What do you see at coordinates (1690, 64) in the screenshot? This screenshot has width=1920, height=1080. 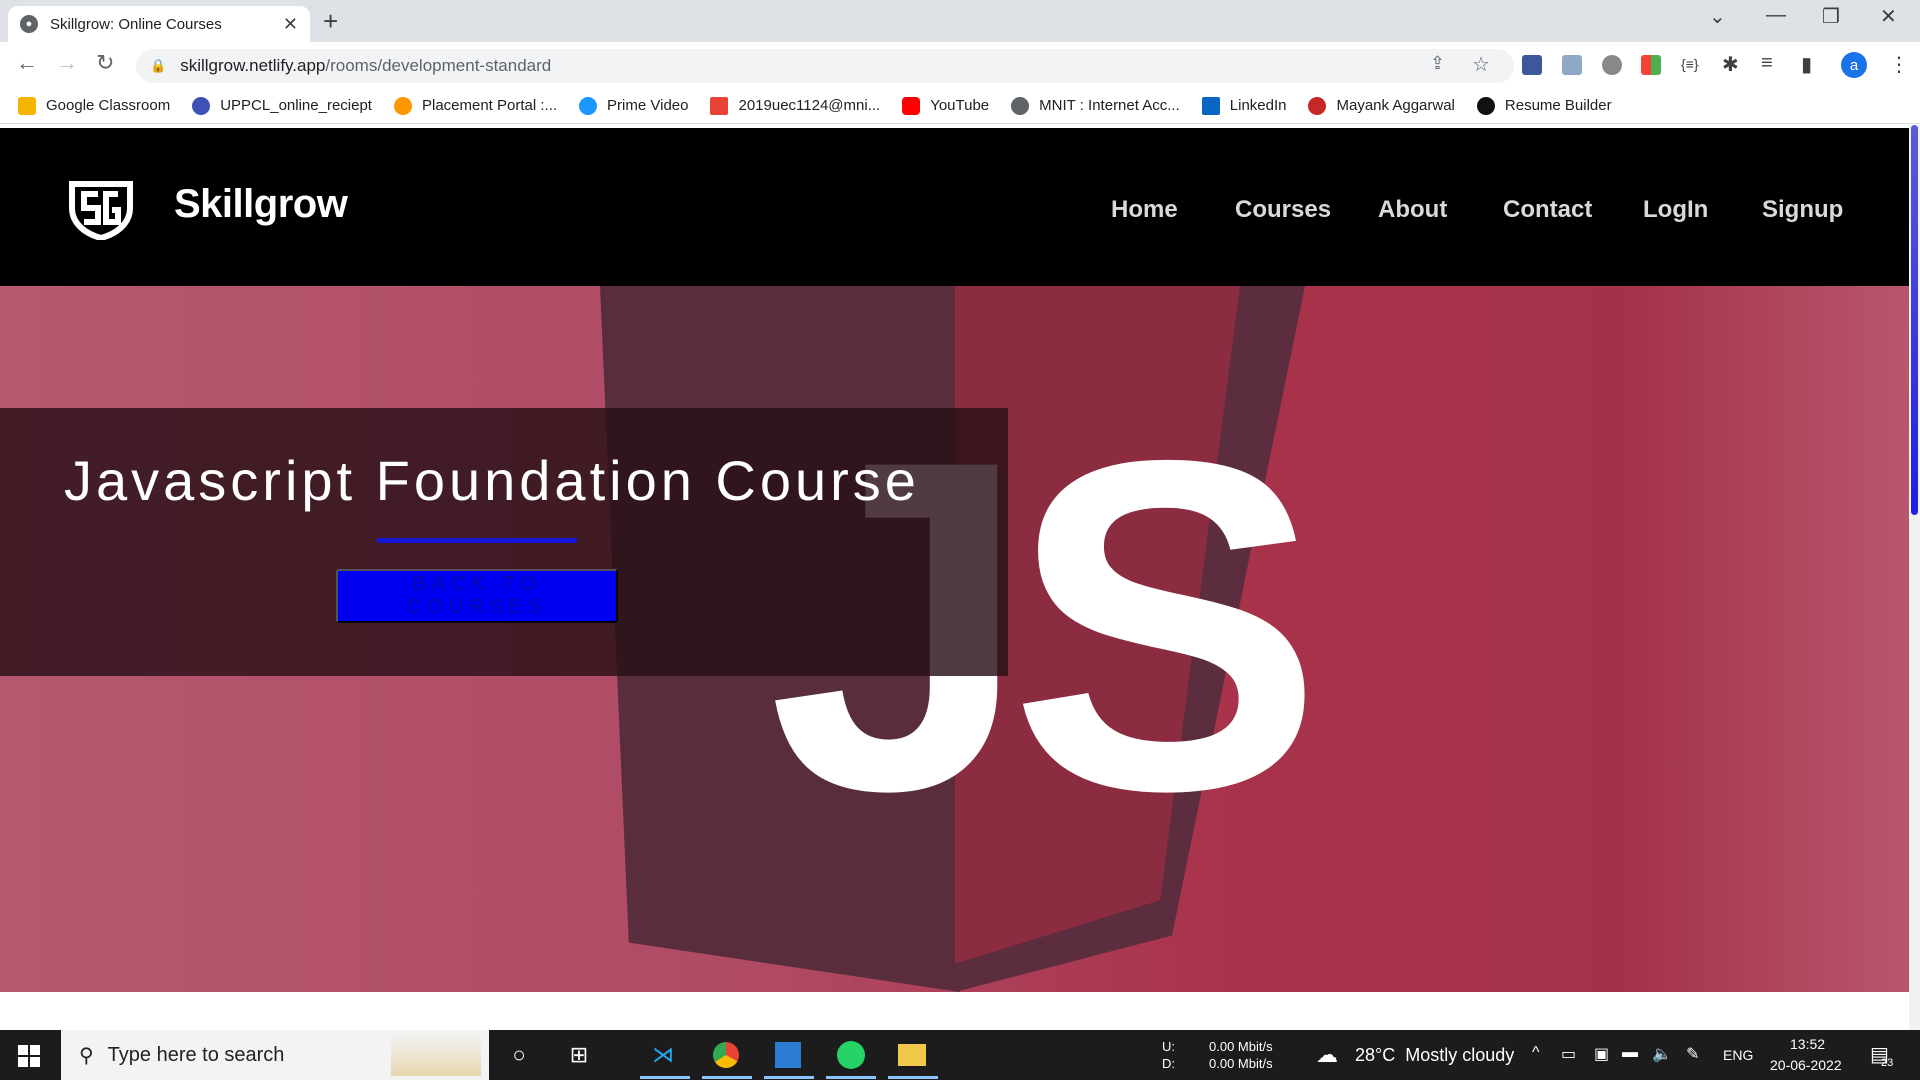 I see `json-extension-icon: {≡}` at bounding box center [1690, 64].